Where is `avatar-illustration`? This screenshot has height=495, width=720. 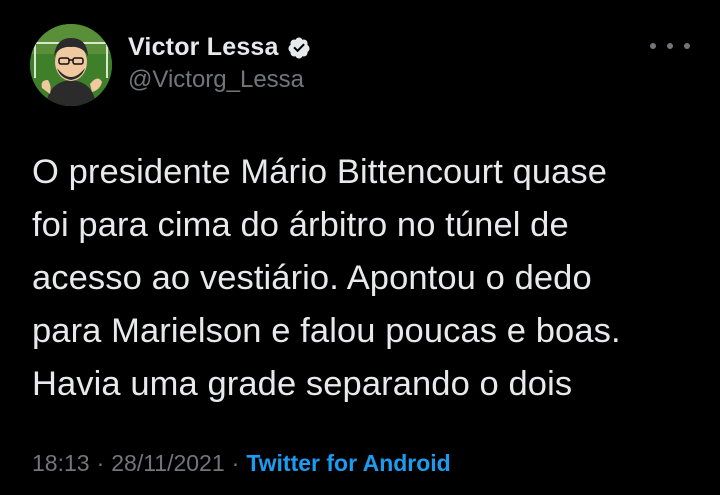 avatar-illustration is located at coordinates (71, 65).